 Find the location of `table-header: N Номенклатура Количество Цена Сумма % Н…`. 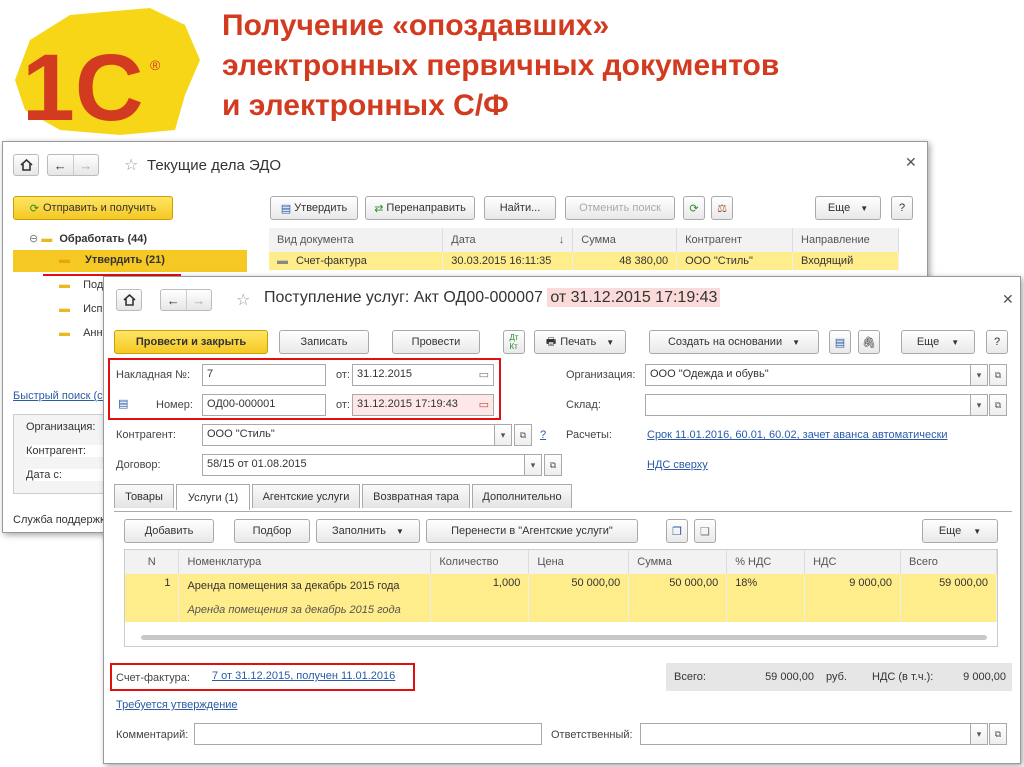

table-header: N Номенклатура Количество Цена Сумма % Н… is located at coordinates (561, 562).